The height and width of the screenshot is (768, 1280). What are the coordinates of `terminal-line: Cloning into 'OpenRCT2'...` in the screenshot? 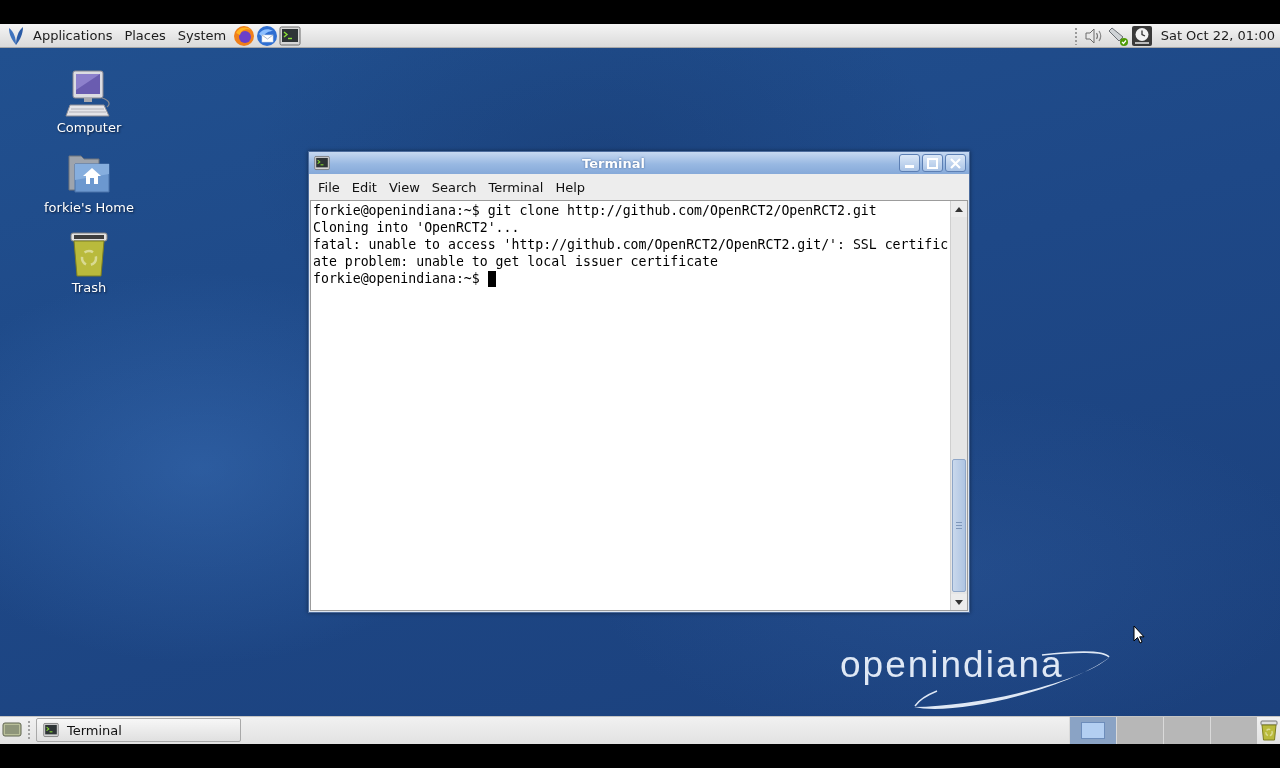 It's located at (416, 227).